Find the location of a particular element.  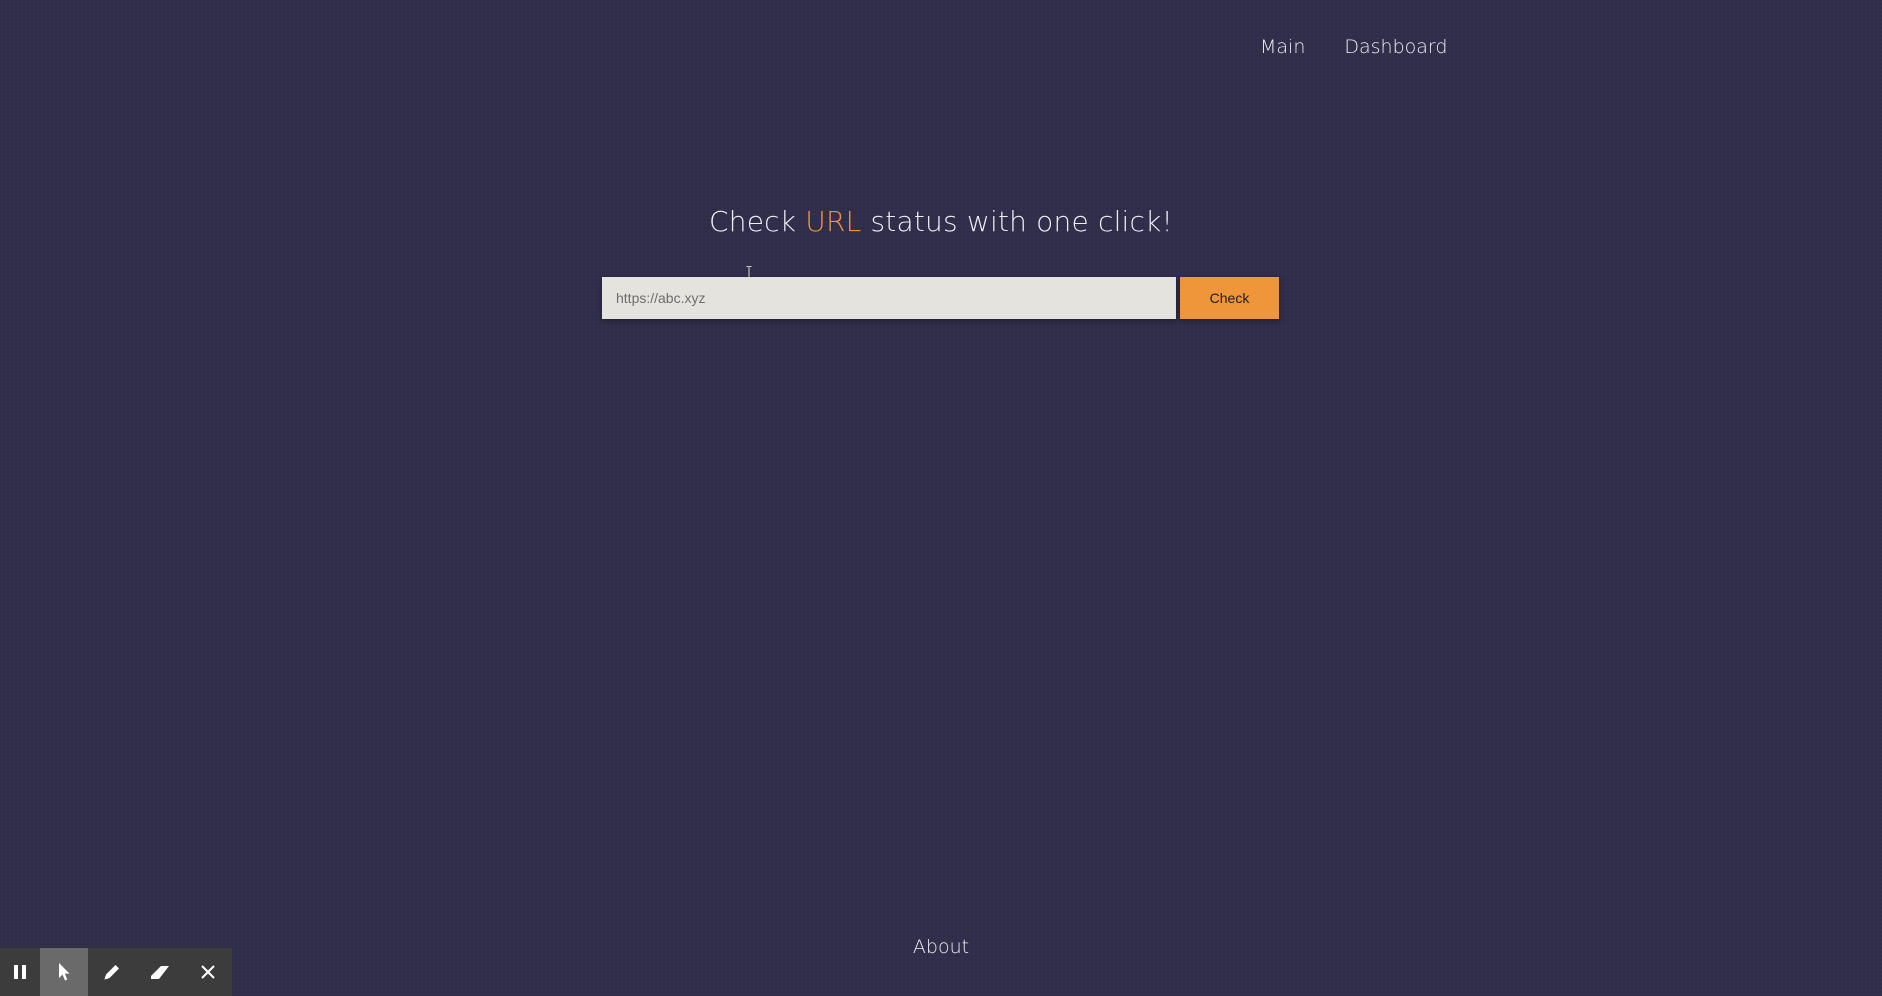

pencil-tool-button is located at coordinates (112, 972).